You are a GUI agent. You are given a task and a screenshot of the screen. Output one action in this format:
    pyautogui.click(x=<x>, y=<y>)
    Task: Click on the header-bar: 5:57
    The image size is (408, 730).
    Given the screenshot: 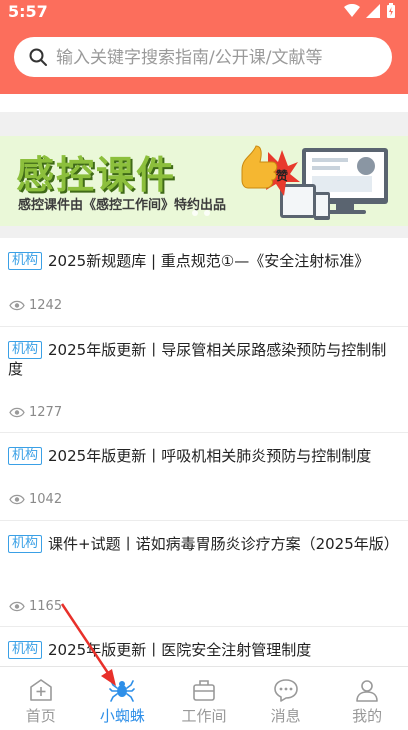 What is the action you would take?
    pyautogui.click(x=204, y=47)
    